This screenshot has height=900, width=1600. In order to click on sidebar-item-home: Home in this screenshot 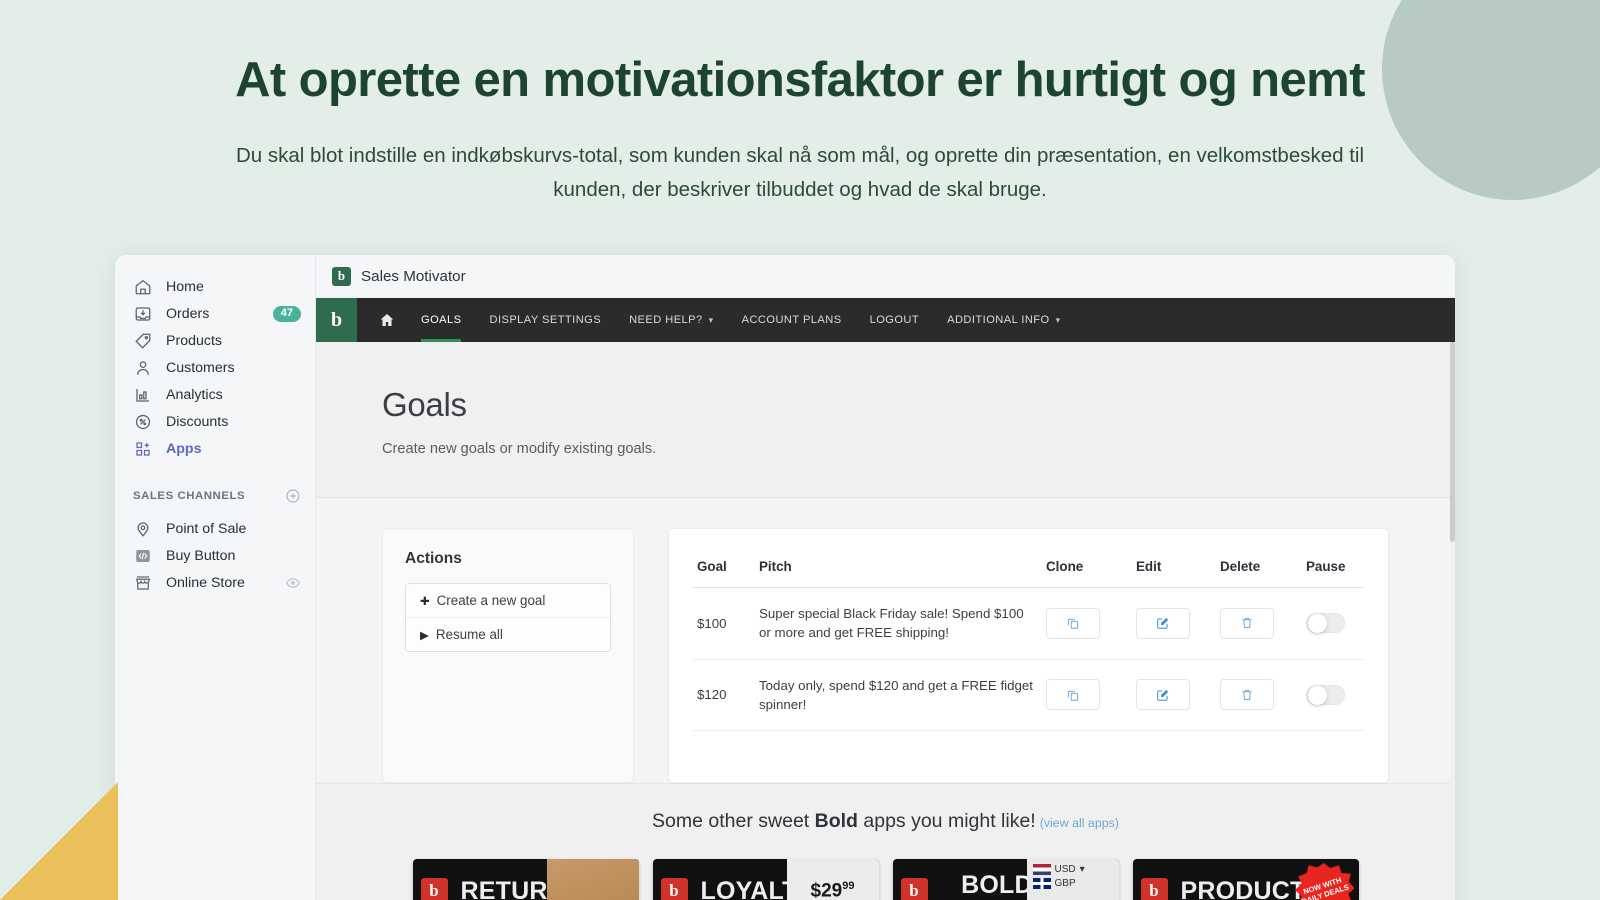, I will do `click(215, 286)`.